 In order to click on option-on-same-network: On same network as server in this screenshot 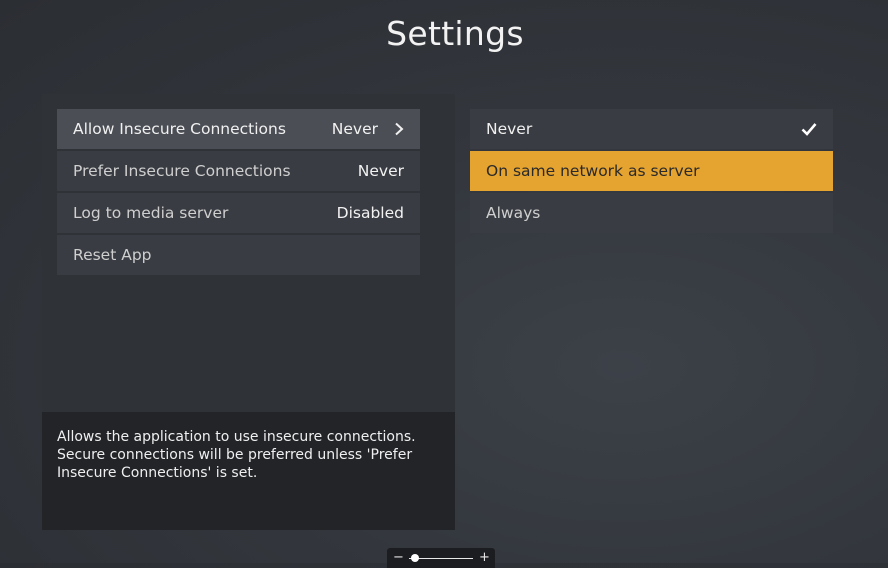, I will do `click(651, 171)`.